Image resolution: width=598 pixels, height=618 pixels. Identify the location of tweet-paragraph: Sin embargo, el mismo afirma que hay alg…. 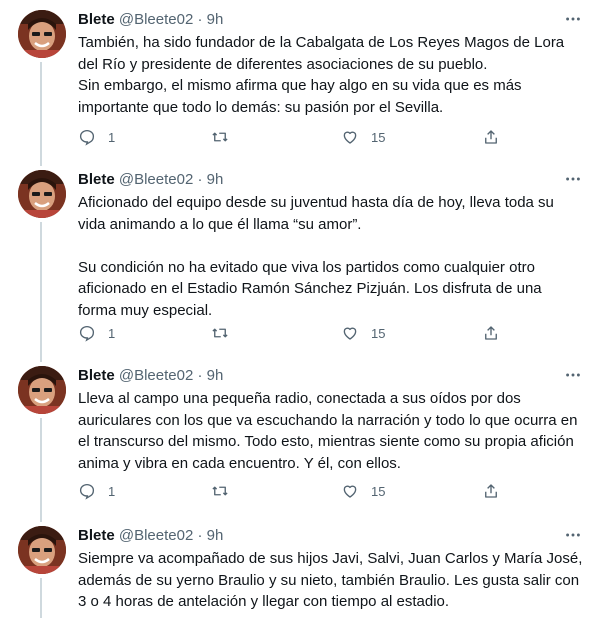
(300, 96).